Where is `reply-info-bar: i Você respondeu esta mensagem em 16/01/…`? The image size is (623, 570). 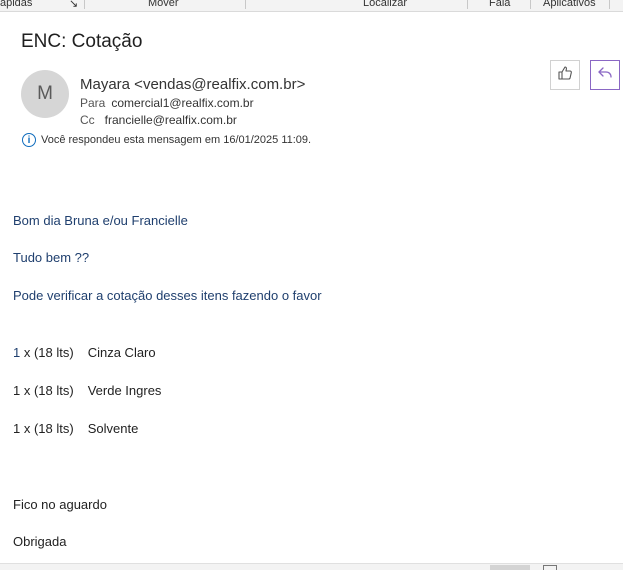 reply-info-bar: i Você respondeu esta mensagem em 16/01/… is located at coordinates (166, 140).